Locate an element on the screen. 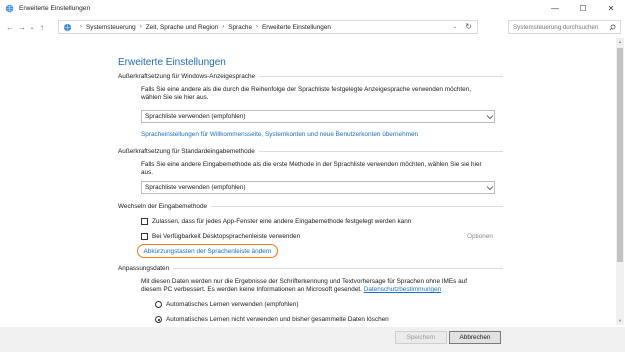 The height and width of the screenshot is (352, 625). section-heading: Wechseln der Eingabemethode is located at coordinates (163, 206).